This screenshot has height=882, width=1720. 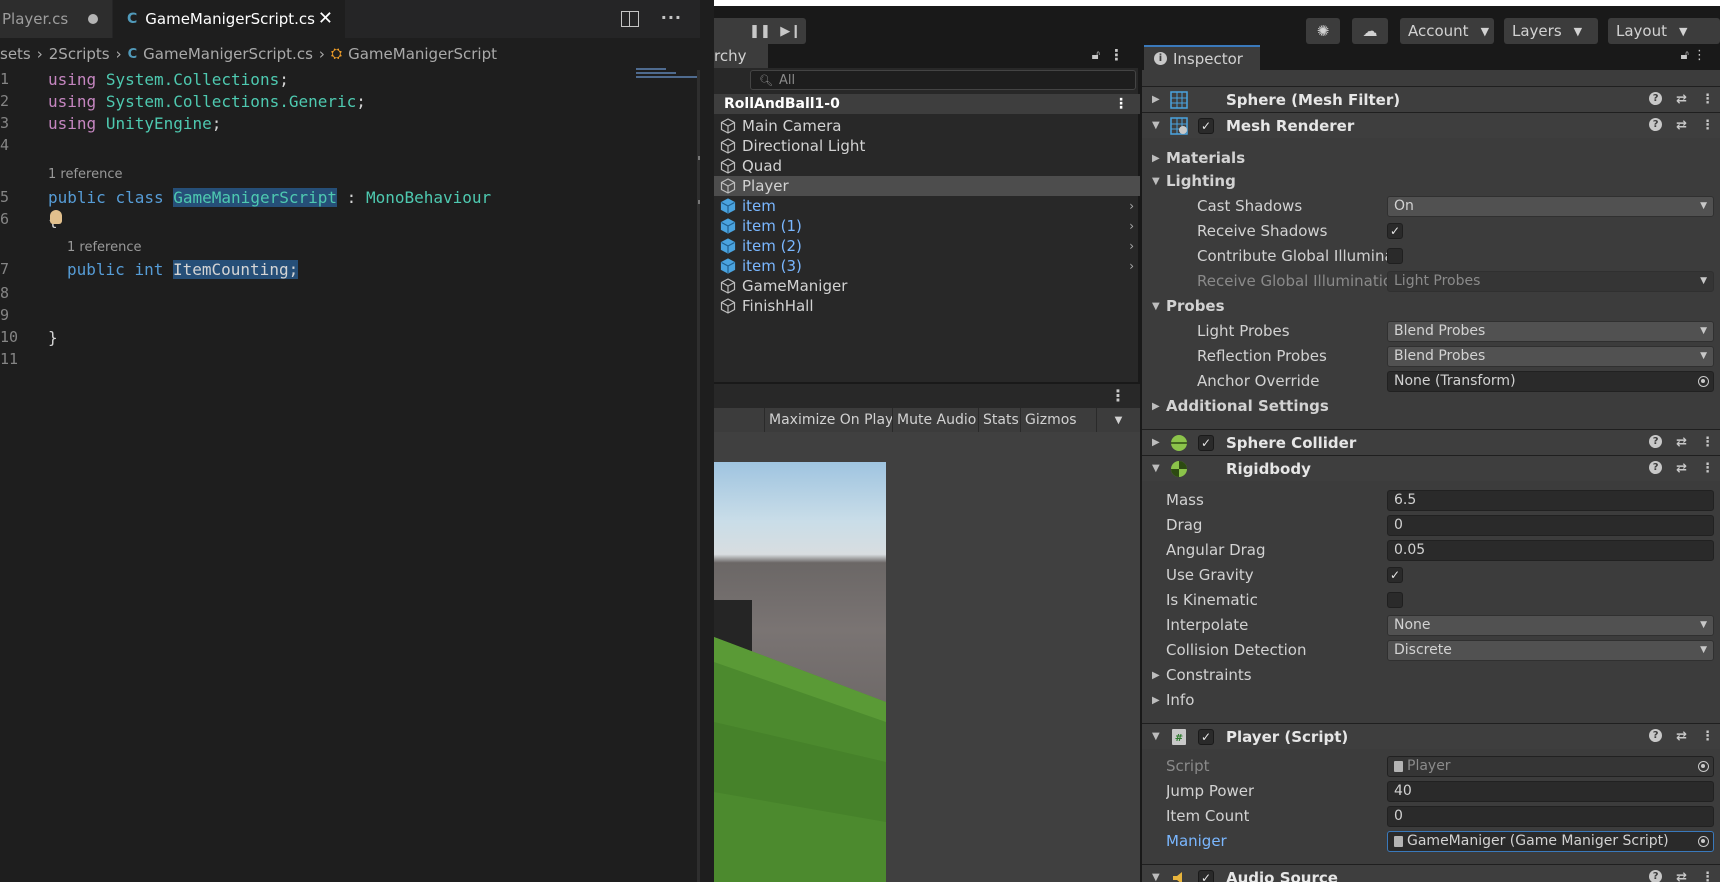 I want to click on layers-dropdown: Layers ▼, so click(x=1551, y=31).